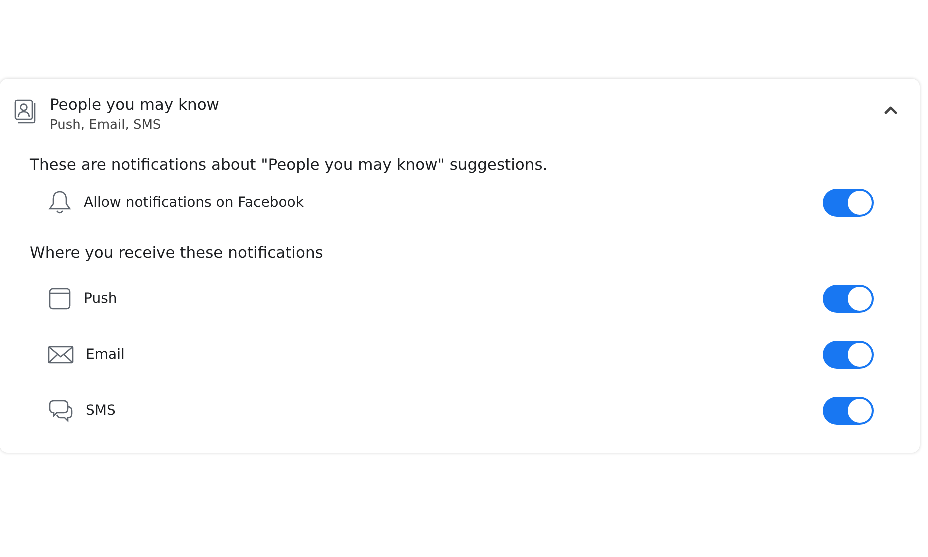  I want to click on person-card-icon, so click(26, 112).